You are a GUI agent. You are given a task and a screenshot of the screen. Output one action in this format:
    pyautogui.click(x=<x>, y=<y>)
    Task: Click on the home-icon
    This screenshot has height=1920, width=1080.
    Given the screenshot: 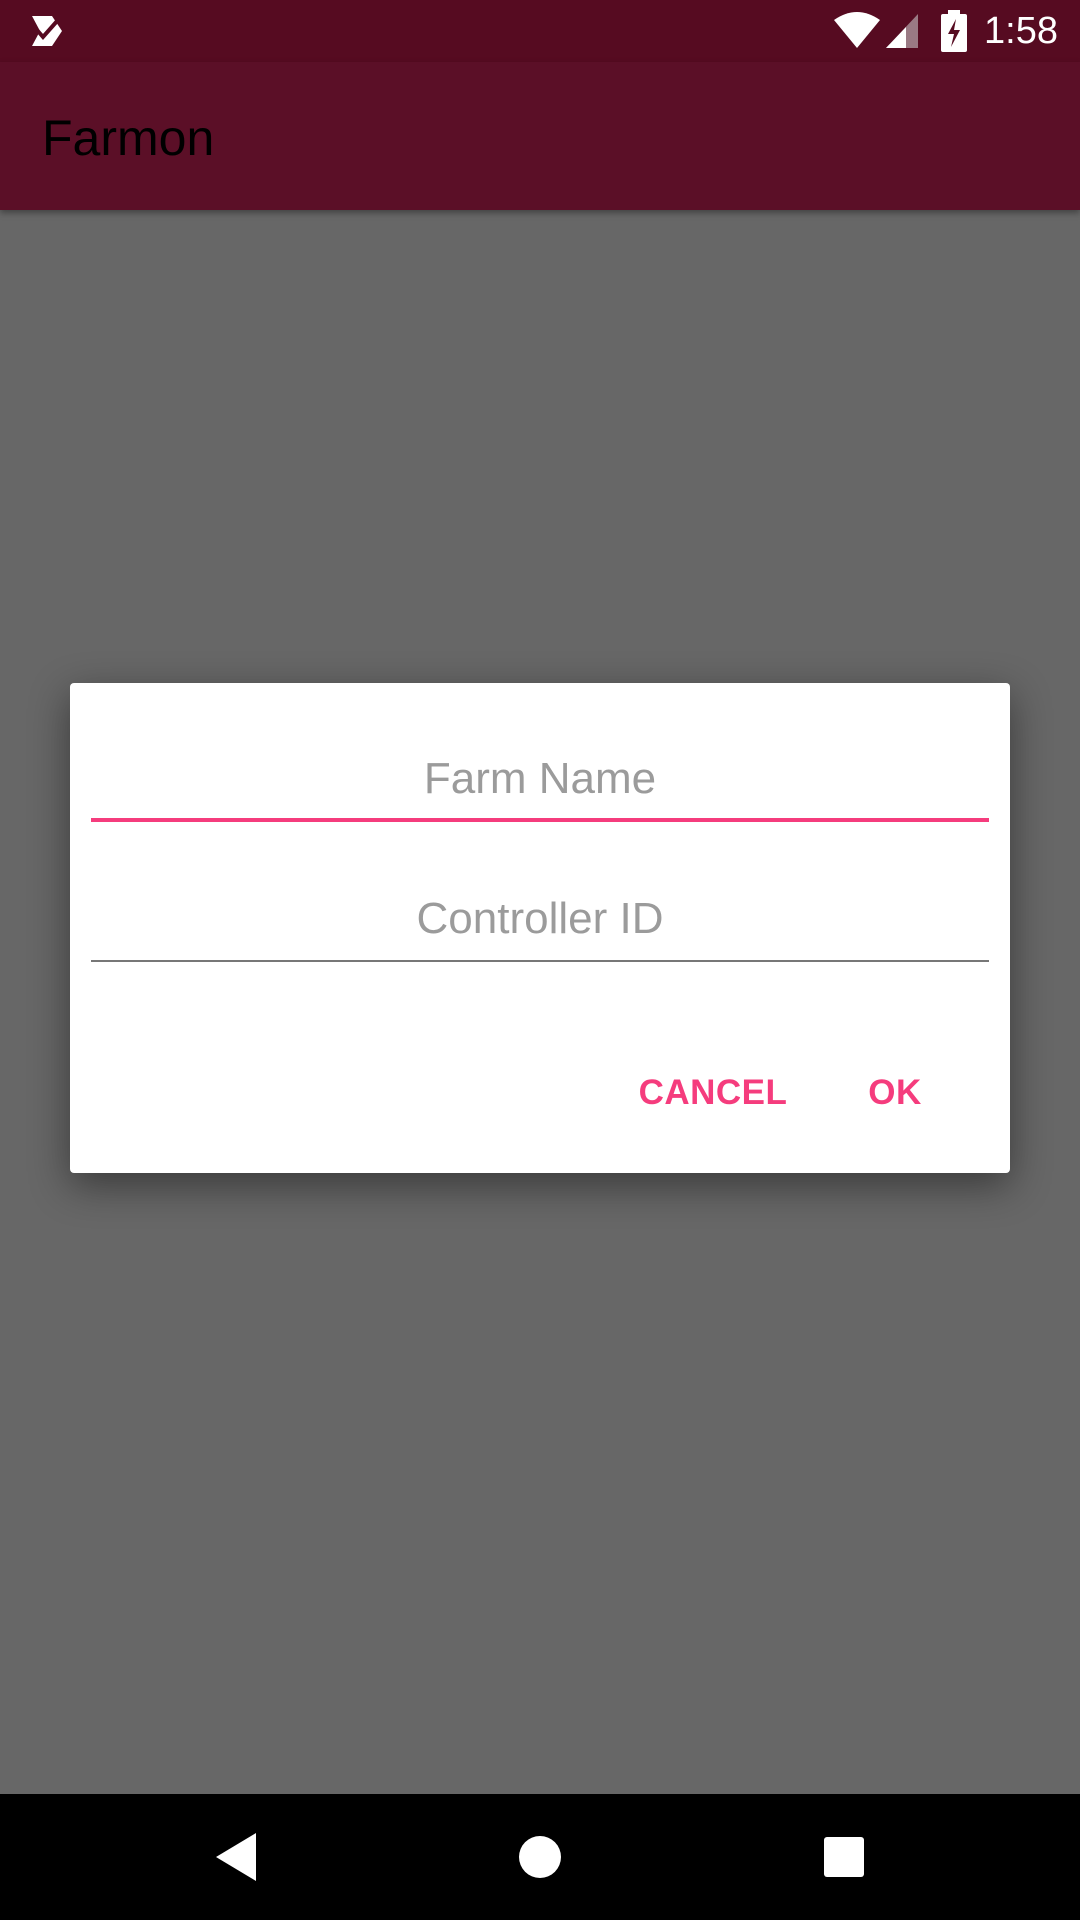 What is the action you would take?
    pyautogui.click(x=540, y=1857)
    